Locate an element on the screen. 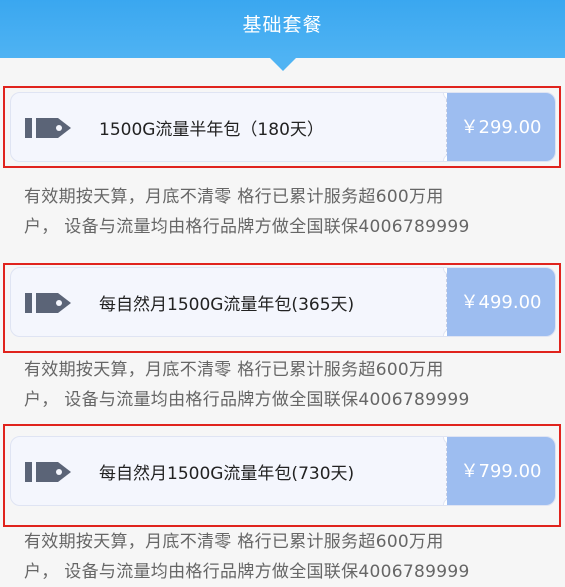  package-card: 1500G流量半年包（180天） ￥299.00 is located at coordinates (283, 127).